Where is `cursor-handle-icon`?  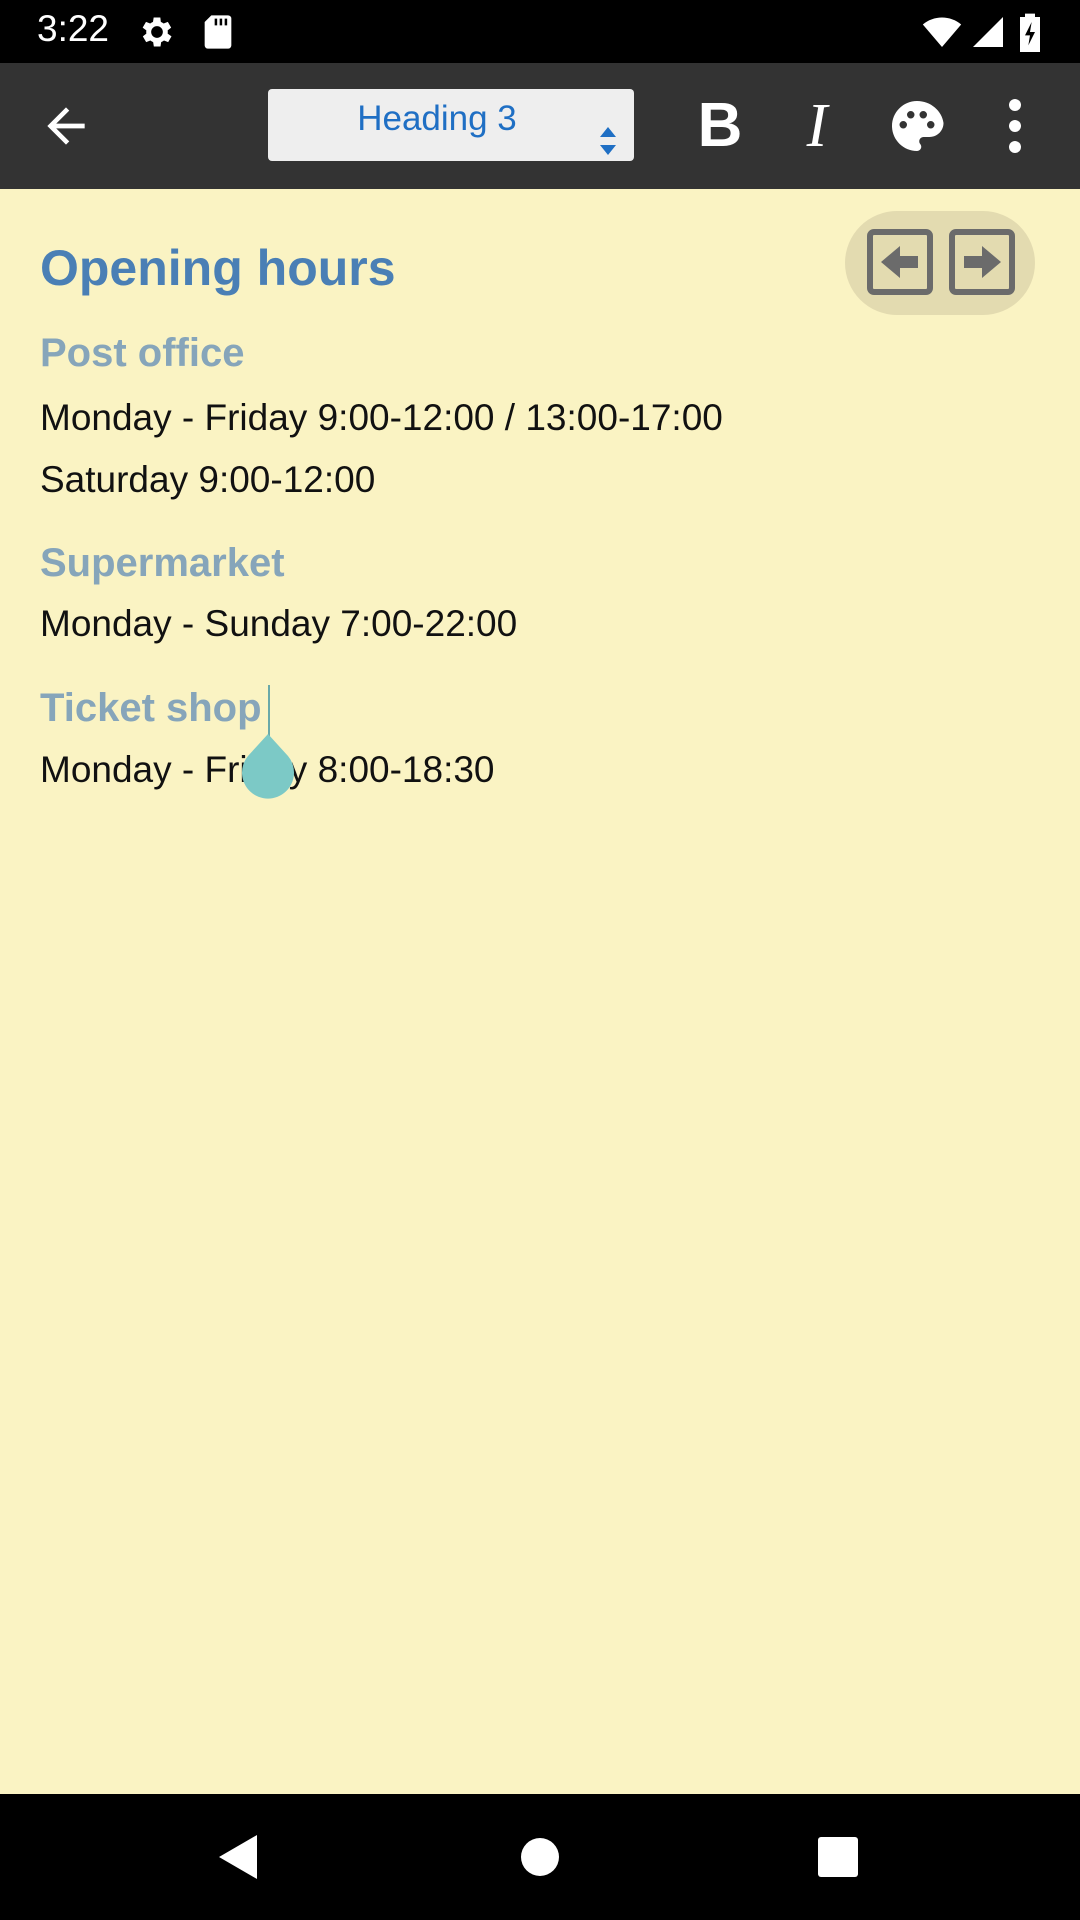 cursor-handle-icon is located at coordinates (268, 767).